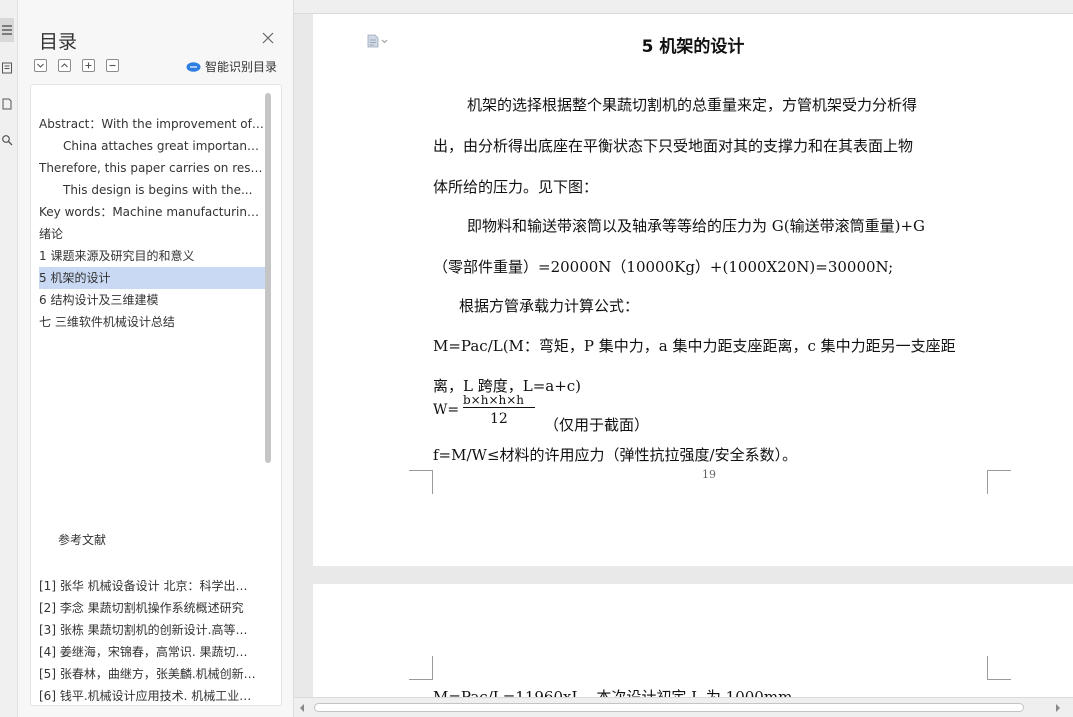 This screenshot has height=717, width=1073. I want to click on formula-note: （仅用于截面）, so click(597, 425).